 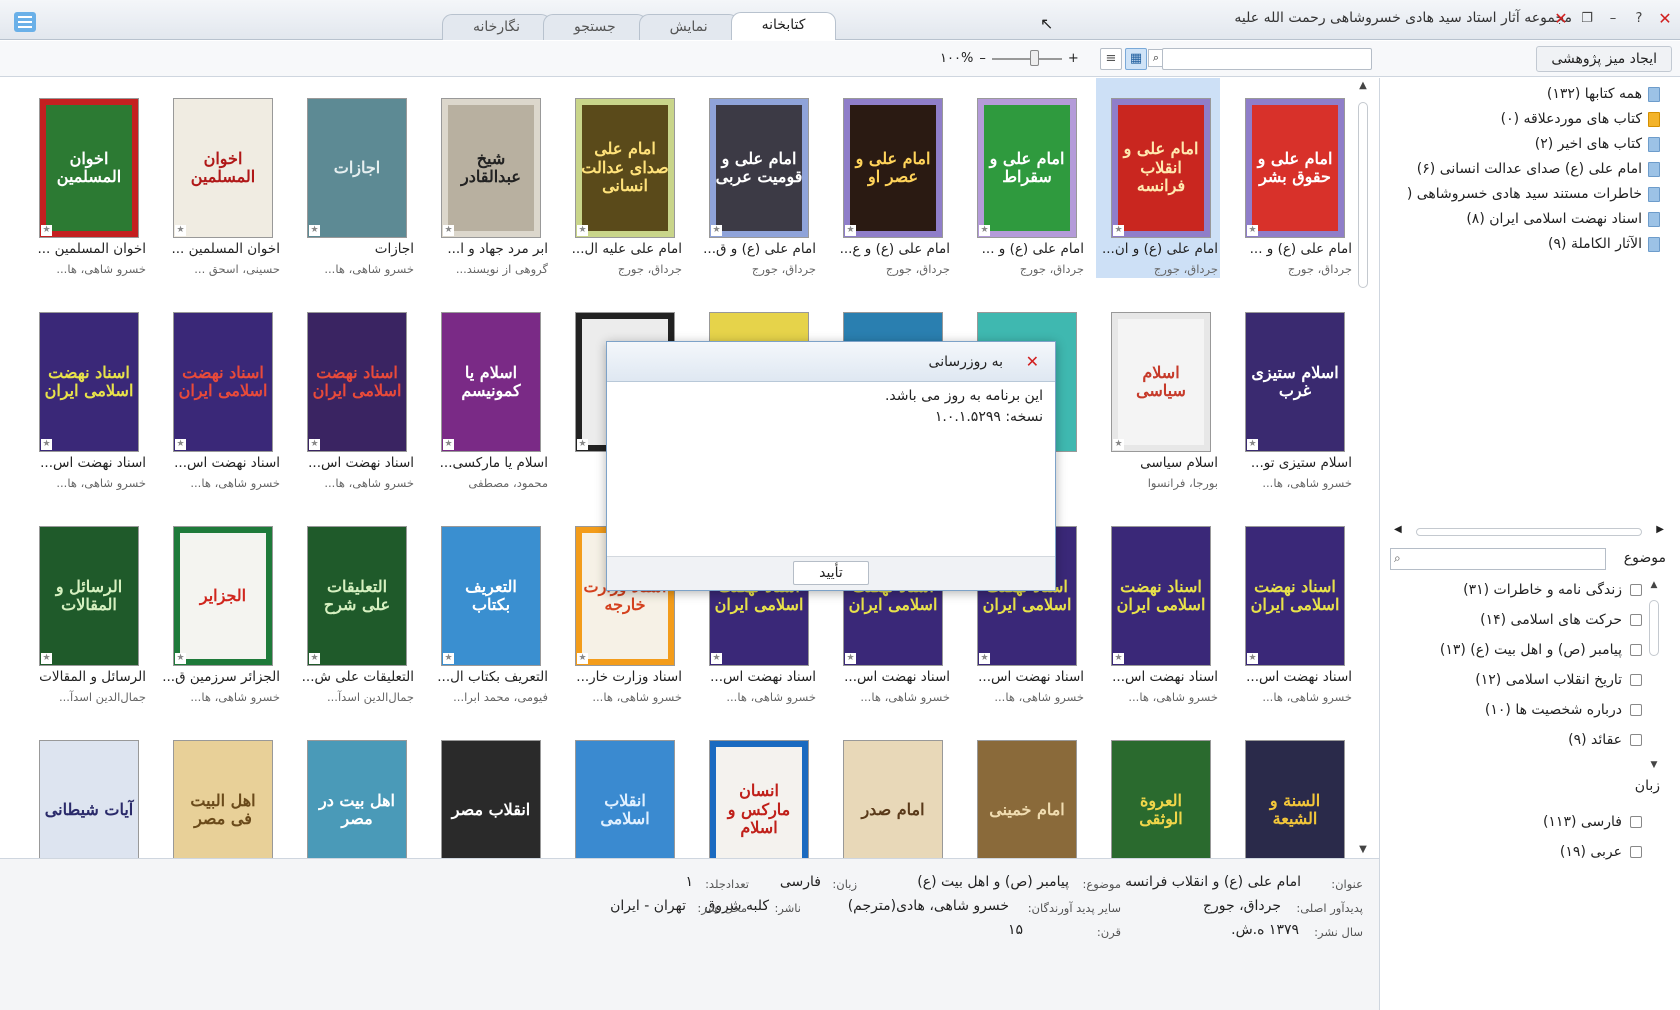 I want to click on subject-search-input: ⌕, so click(x=1498, y=559).